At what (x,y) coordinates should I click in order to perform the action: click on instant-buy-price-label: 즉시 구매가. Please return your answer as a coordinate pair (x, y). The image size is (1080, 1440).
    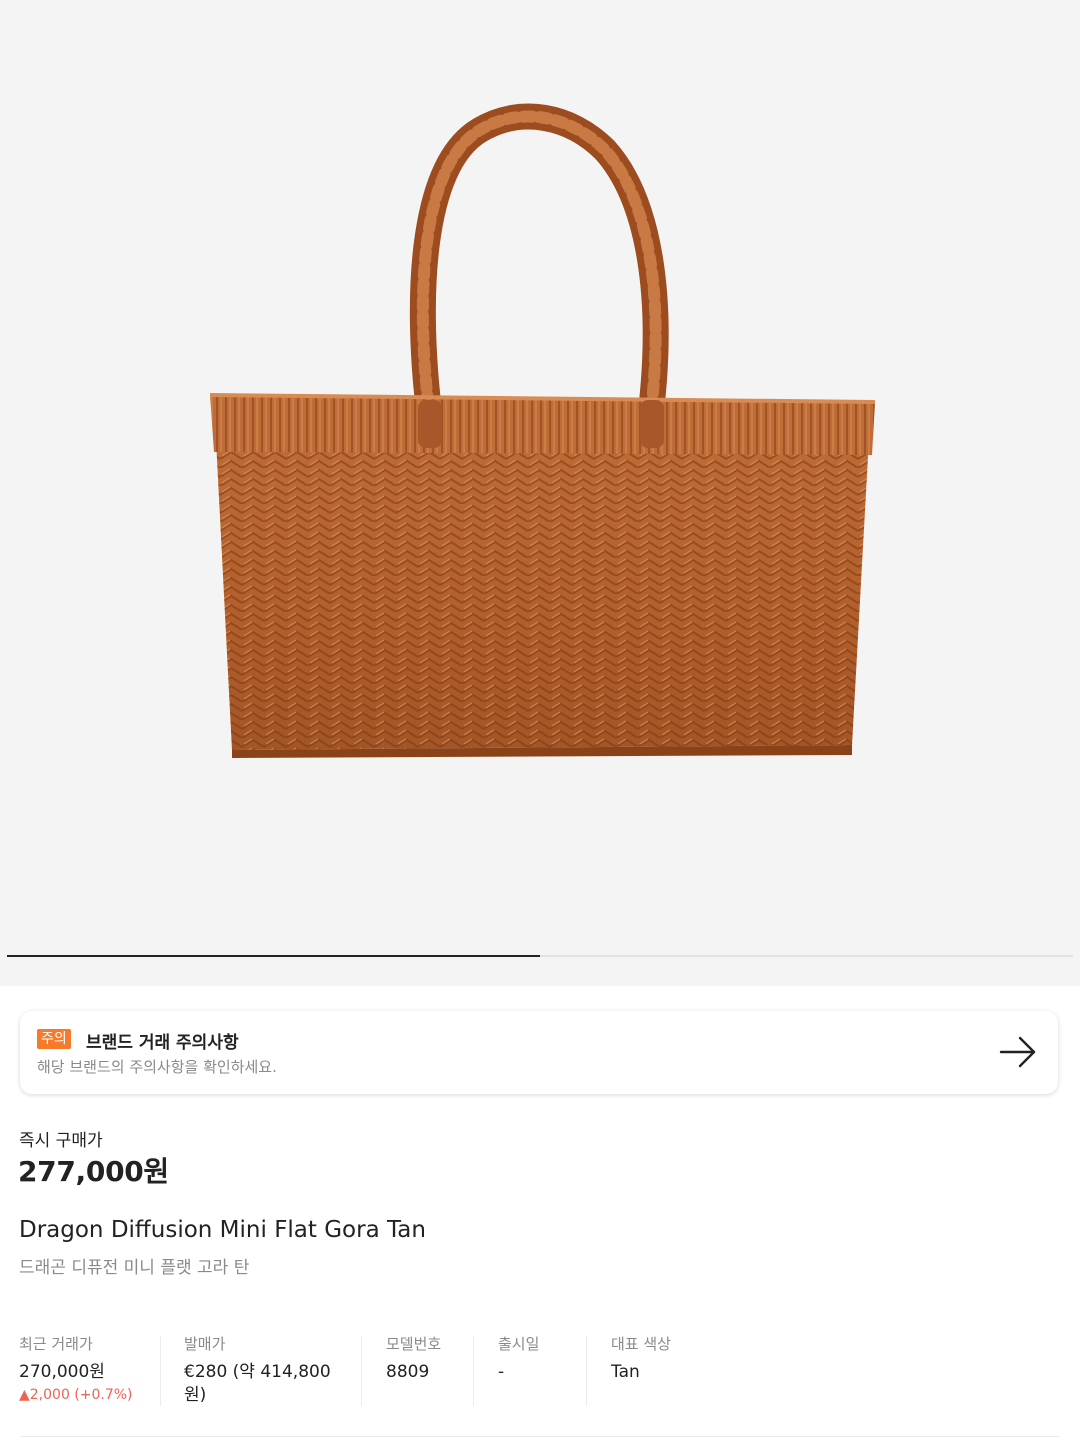
    Looking at the image, I should click on (61, 1141).